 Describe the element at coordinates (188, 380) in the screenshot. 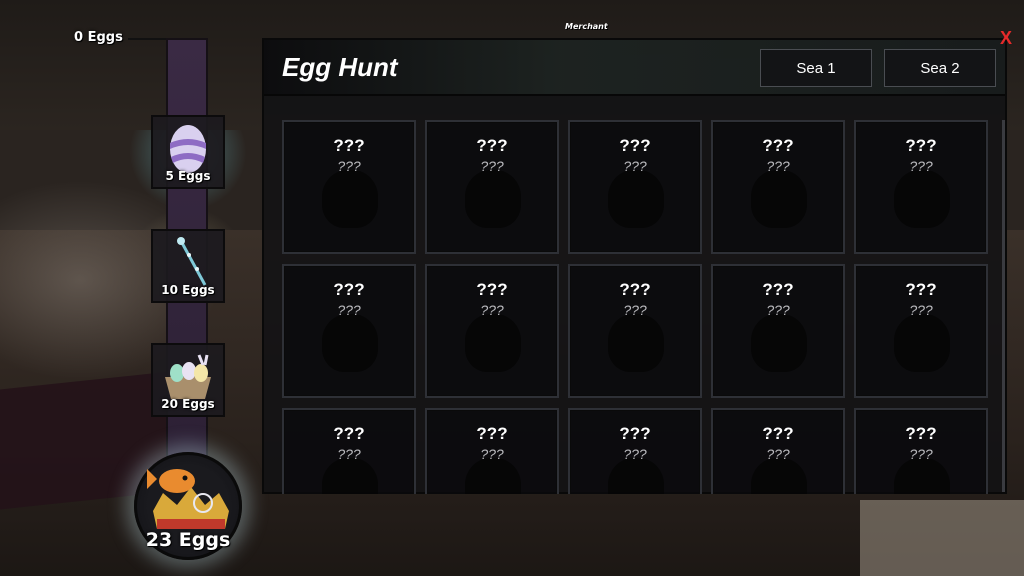

I see `reward-20-eggs: 20 Eggs` at that location.